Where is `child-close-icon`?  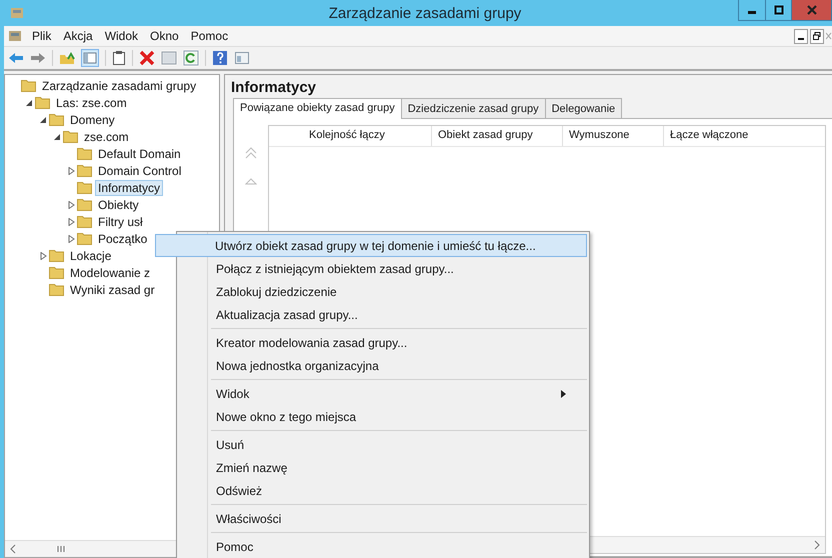 child-close-icon is located at coordinates (829, 36).